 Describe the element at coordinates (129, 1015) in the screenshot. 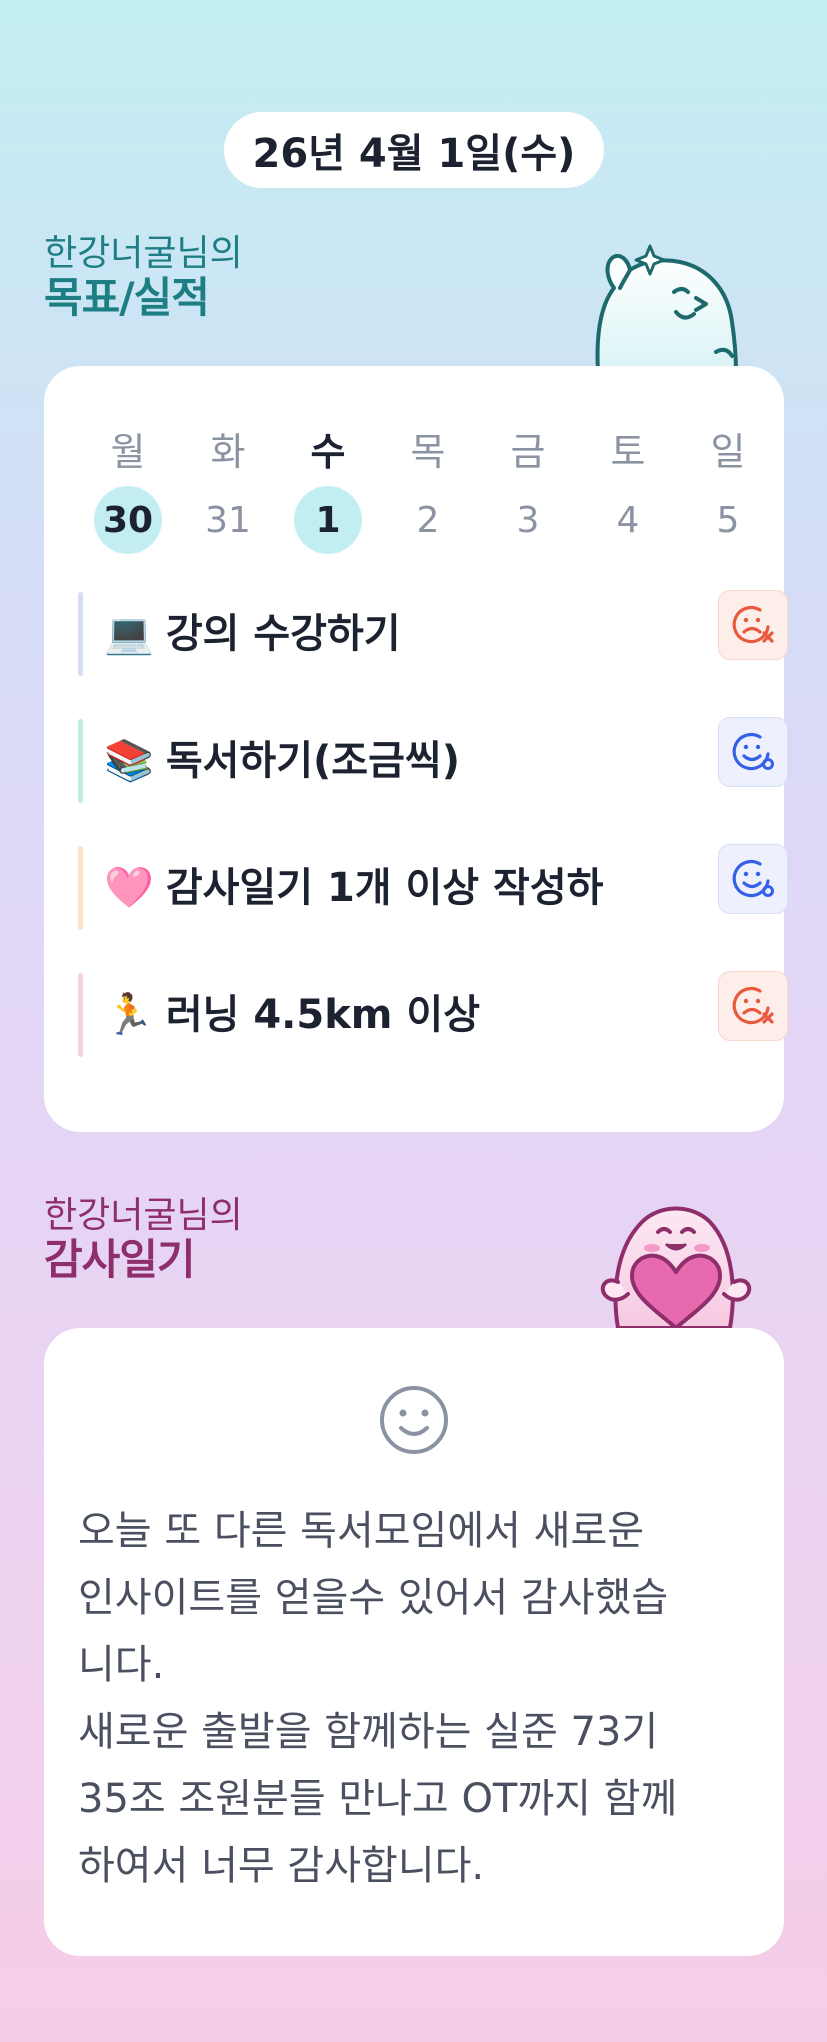

I see `runner-icon: 🏃` at that location.